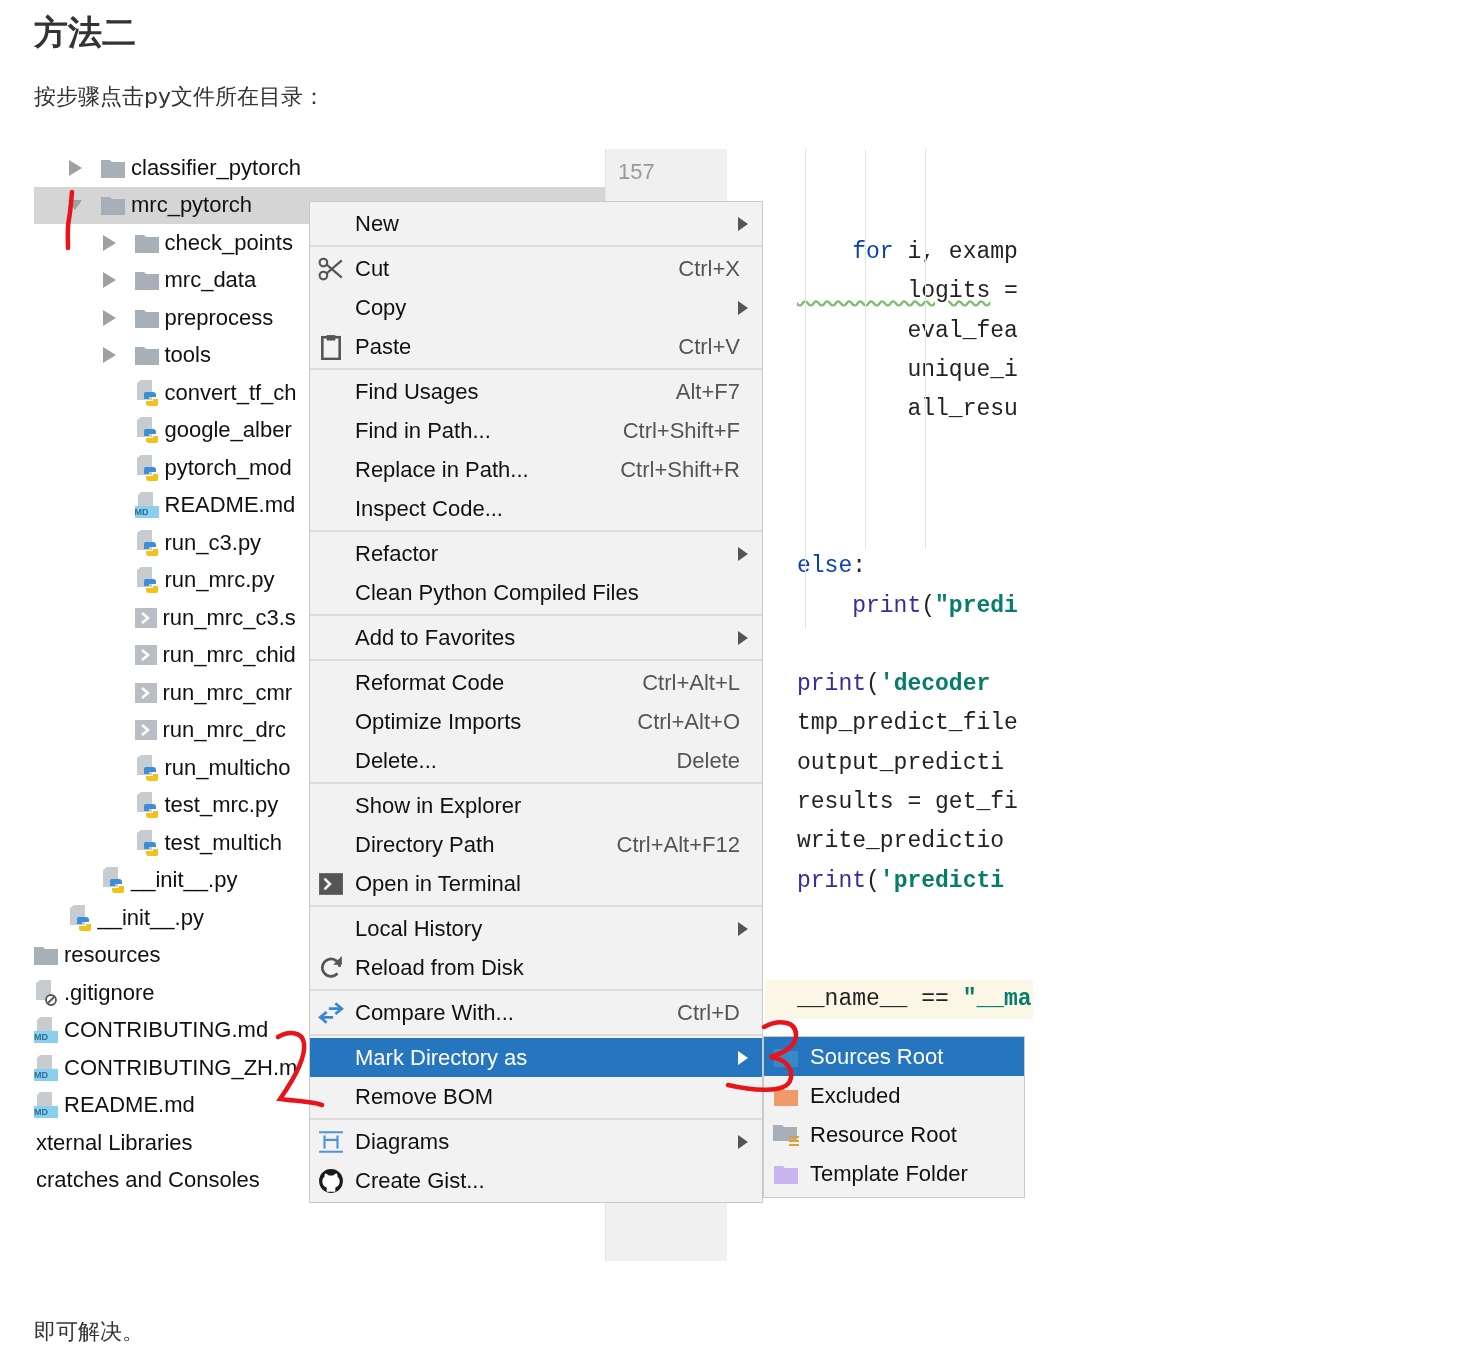 Image resolution: width=1464 pixels, height=1366 pixels. I want to click on closing-text: 即可解决。, so click(89, 1332).